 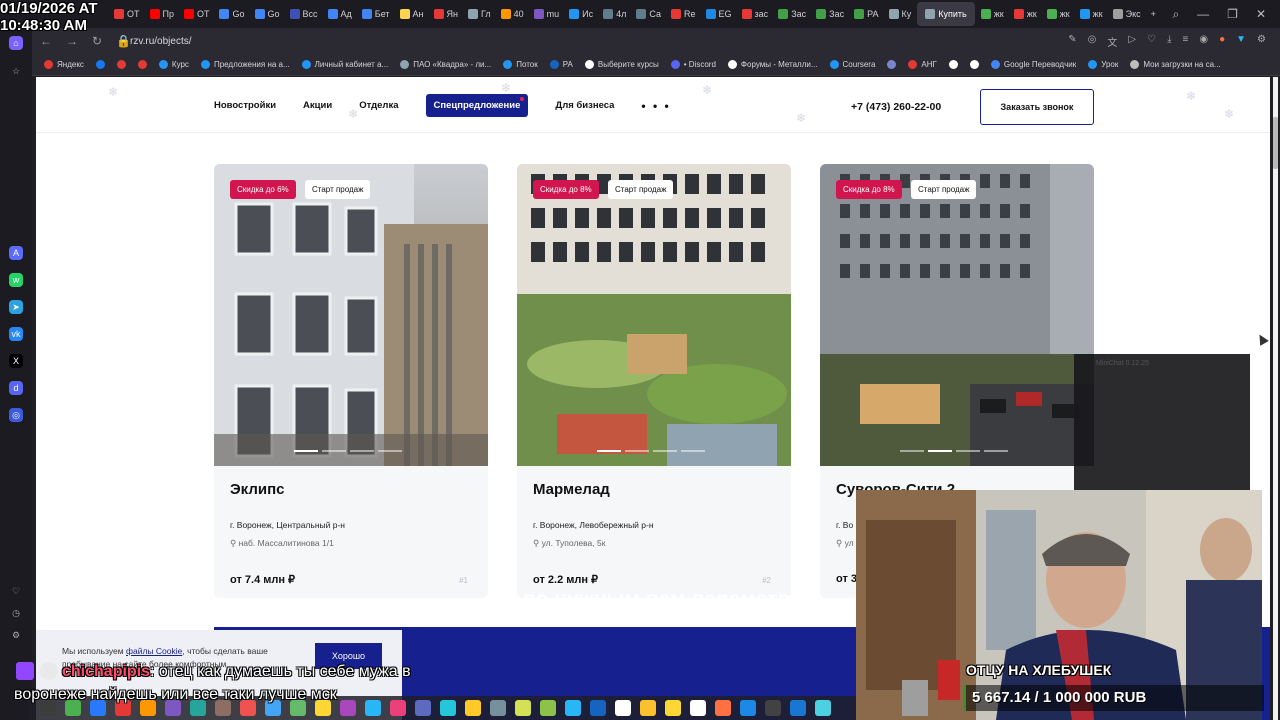 I want to click on nav-special-offer: Спецпредложение, so click(x=477, y=105).